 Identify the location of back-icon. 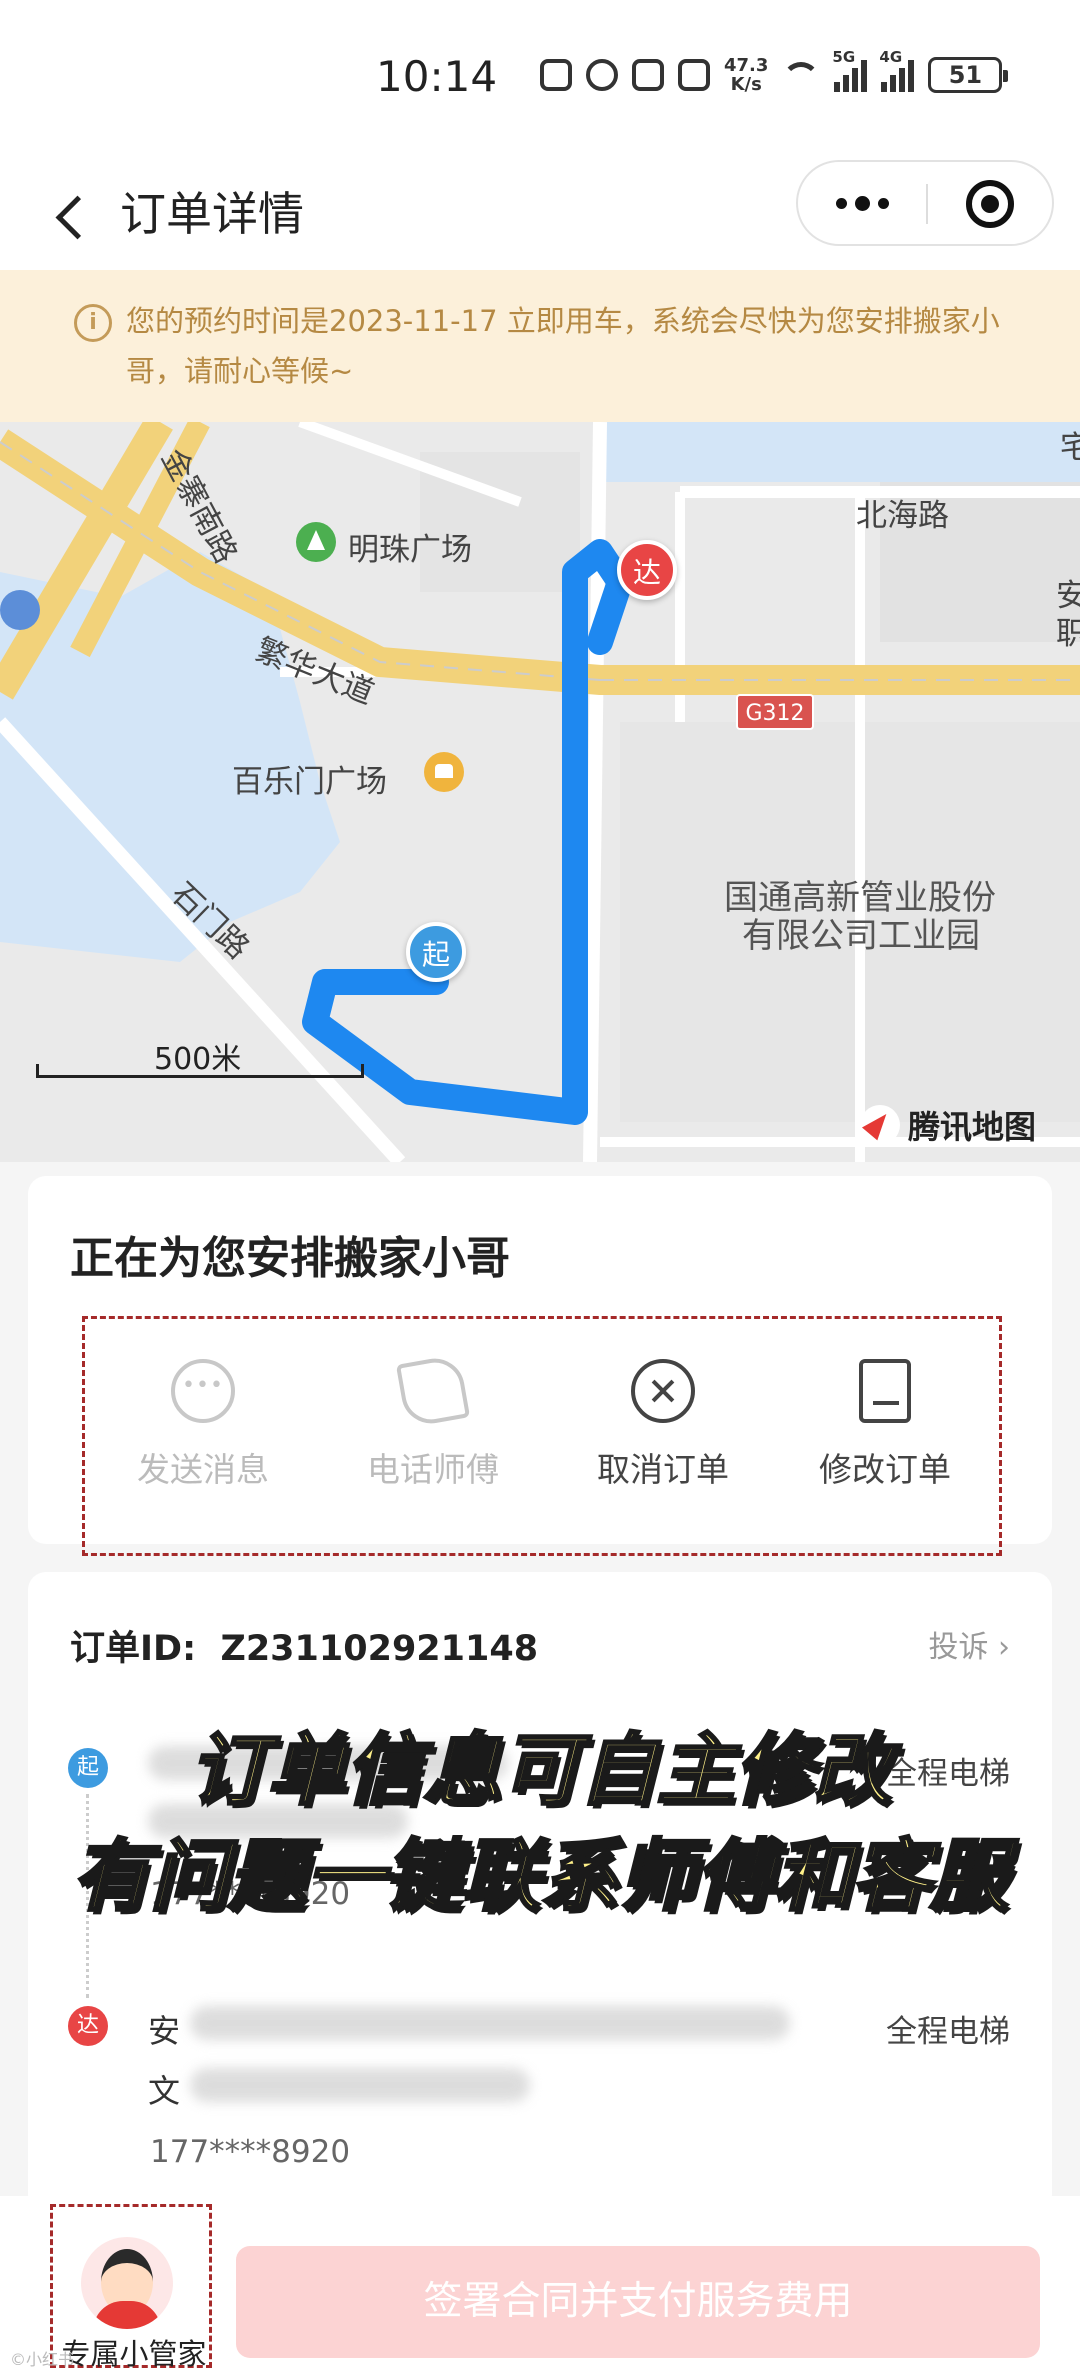
(78, 214).